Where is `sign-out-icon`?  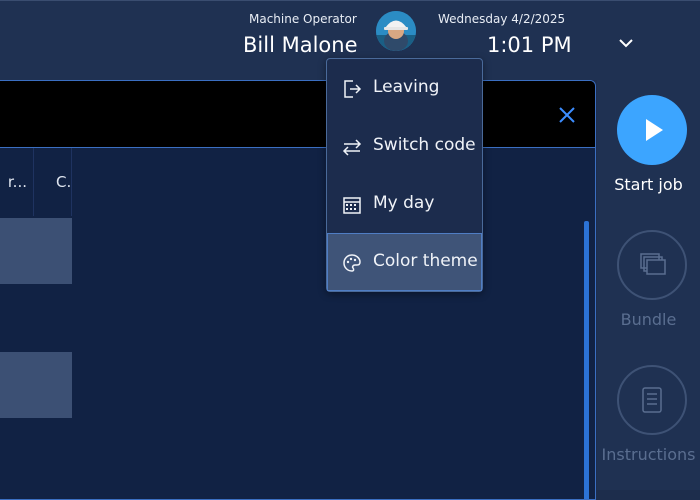
sign-out-icon is located at coordinates (352, 89).